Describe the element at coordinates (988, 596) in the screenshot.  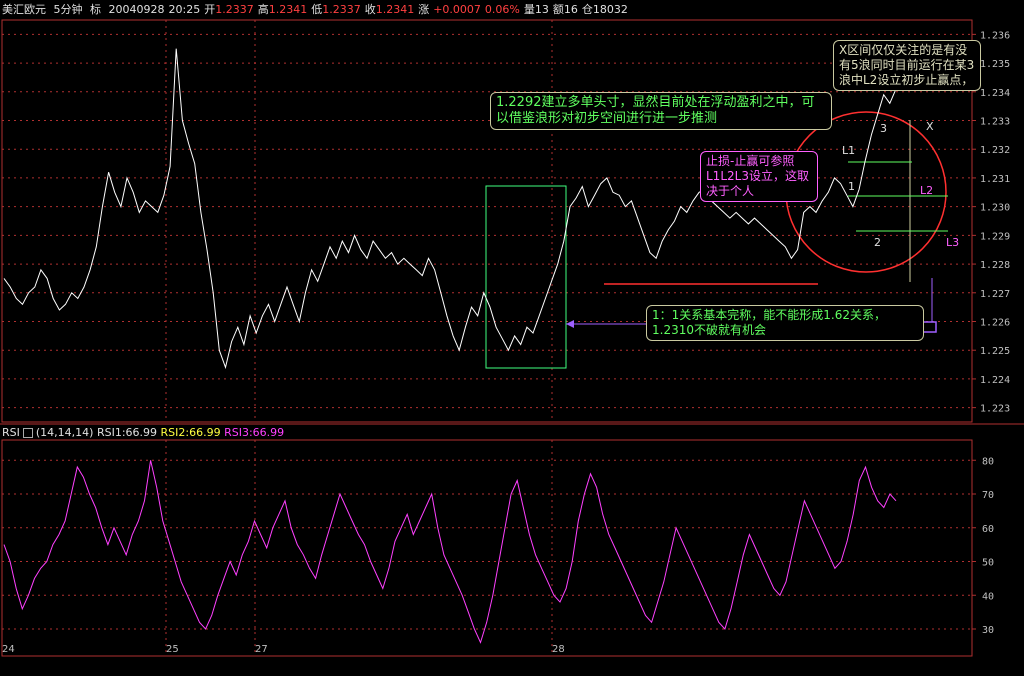
I see `rsi-tick-label: 40` at that location.